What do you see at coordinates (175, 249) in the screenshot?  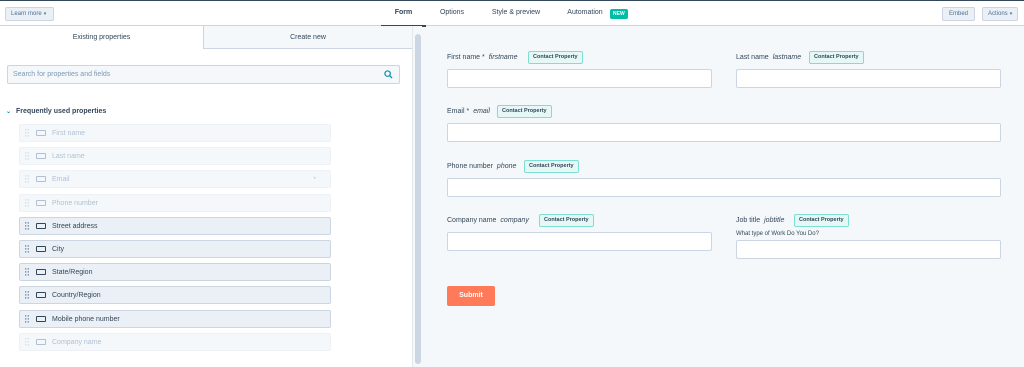 I see `property-item: City` at bounding box center [175, 249].